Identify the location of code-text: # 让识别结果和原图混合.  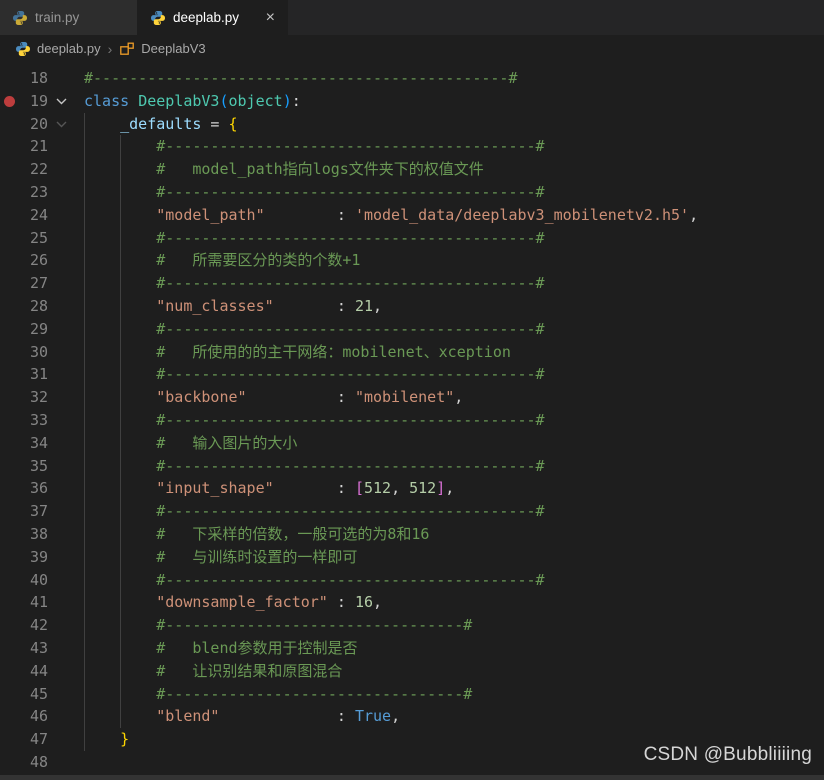
(208, 671).